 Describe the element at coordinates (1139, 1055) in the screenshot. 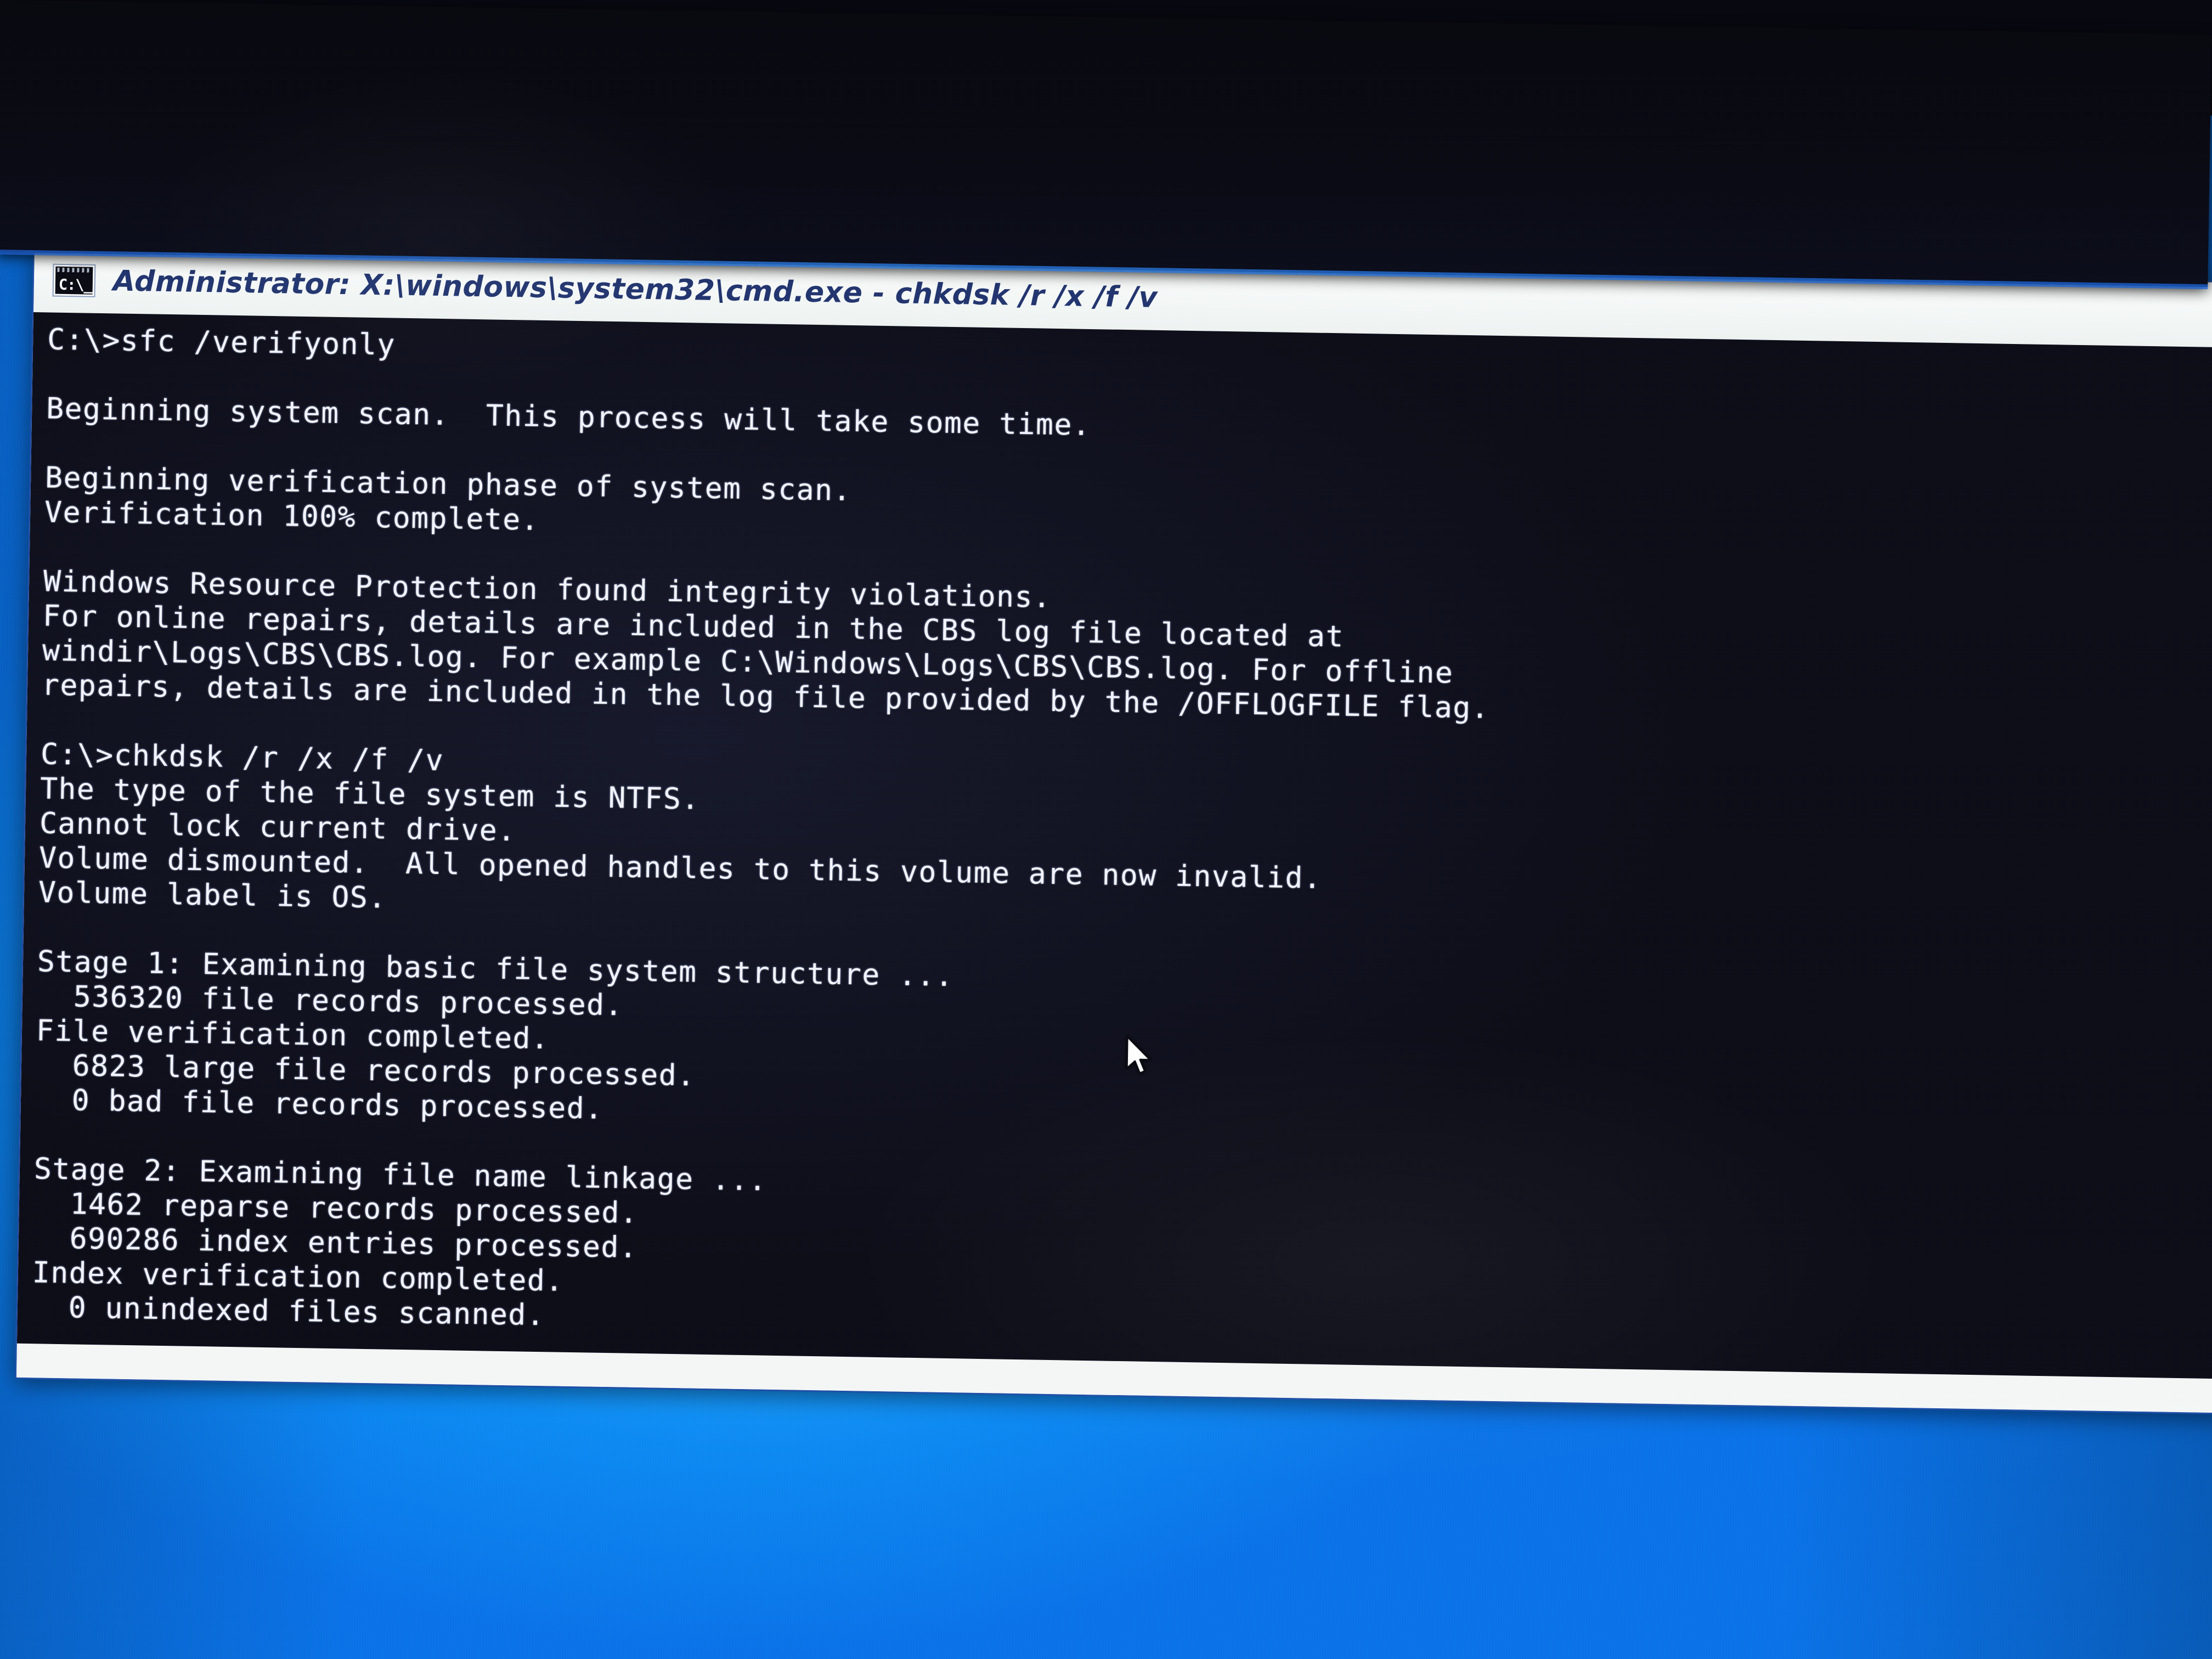

I see `mouse-cursor-icon` at that location.